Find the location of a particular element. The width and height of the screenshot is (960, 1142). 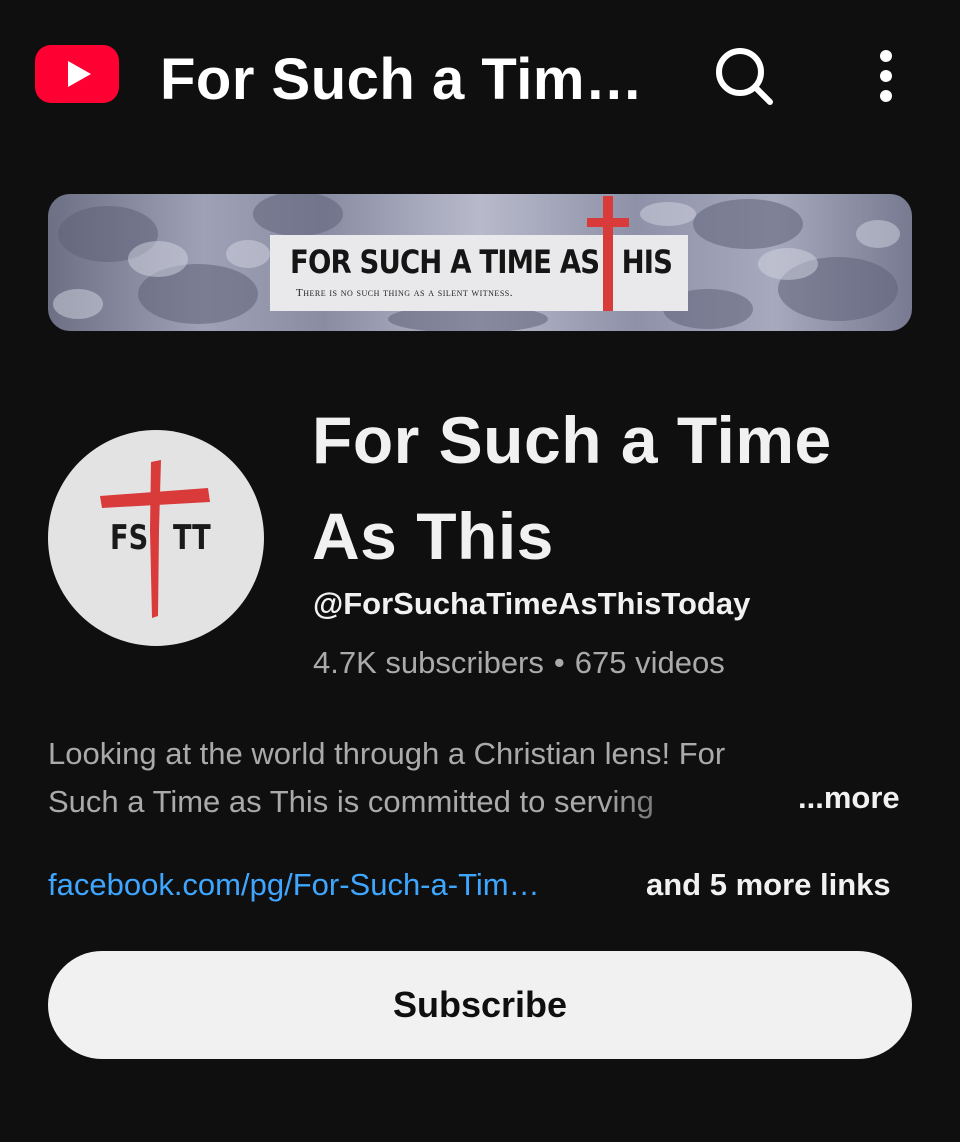

subscriber-count: 4.7K subscribers is located at coordinates (428, 662).